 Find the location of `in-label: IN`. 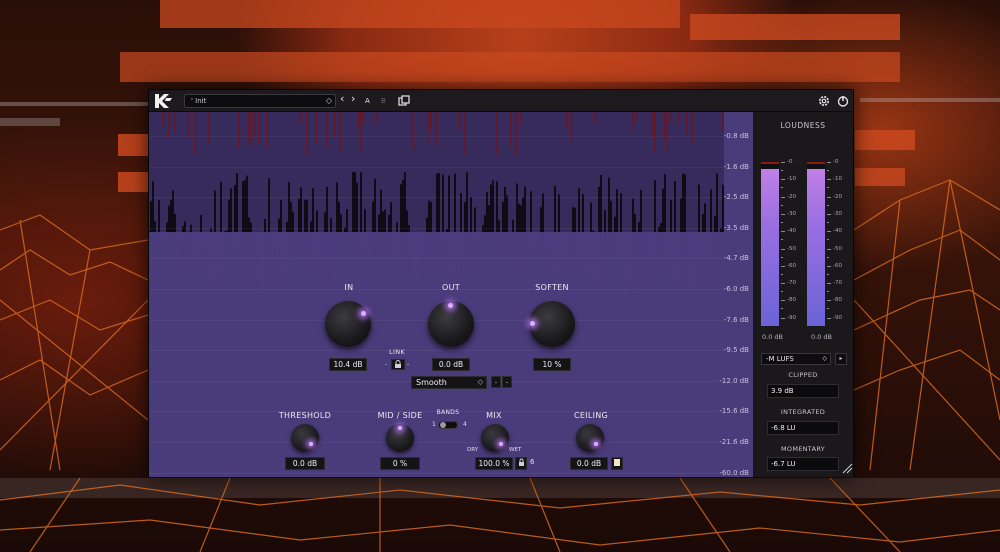

in-label: IN is located at coordinates (349, 287).